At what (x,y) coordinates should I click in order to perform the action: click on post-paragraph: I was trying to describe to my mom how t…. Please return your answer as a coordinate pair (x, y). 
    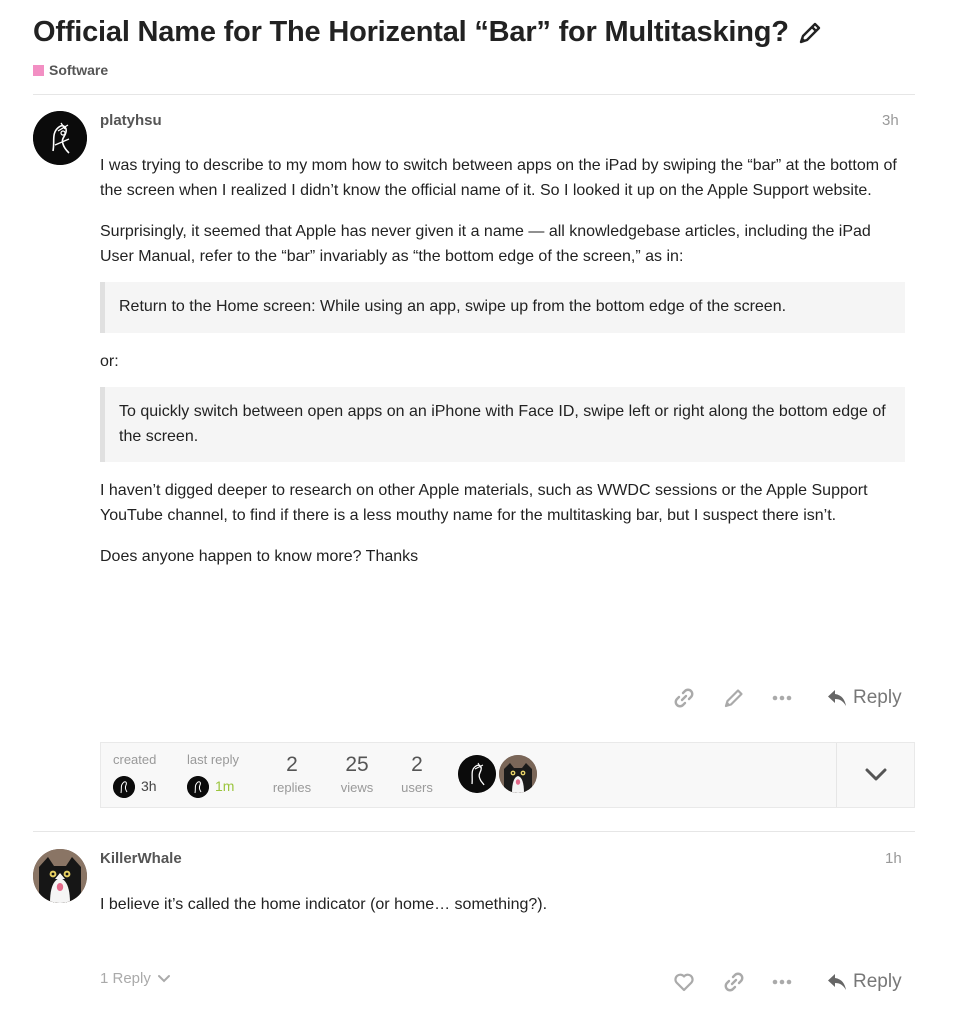
    Looking at the image, I should click on (498, 178).